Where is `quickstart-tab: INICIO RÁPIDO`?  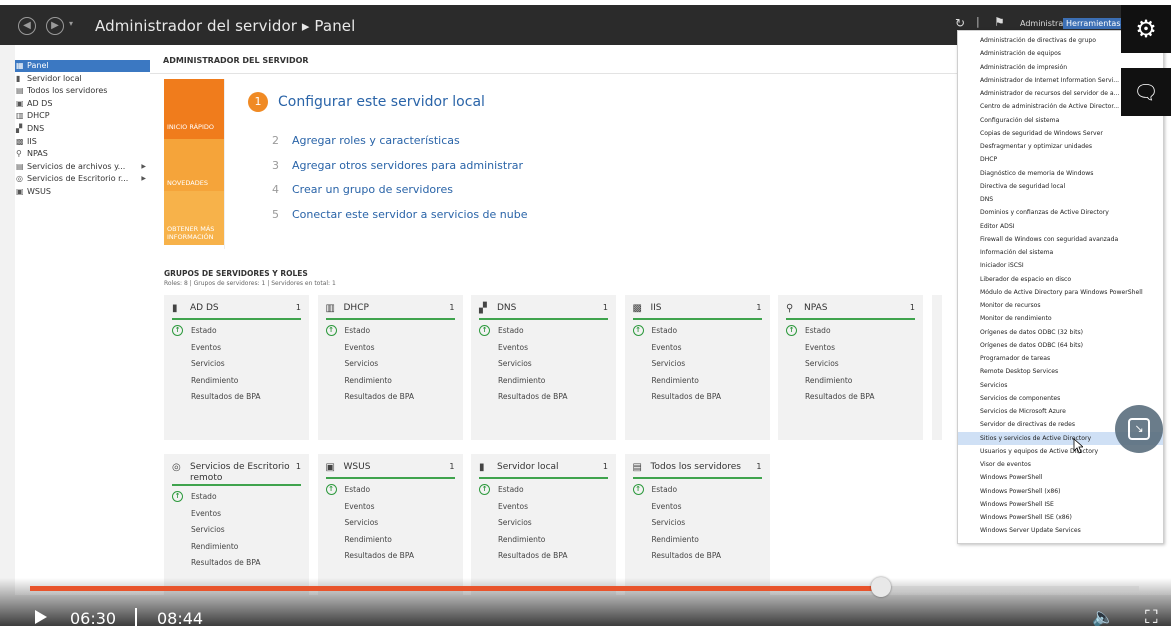
quickstart-tab: INICIO RÁPIDO is located at coordinates (194, 109).